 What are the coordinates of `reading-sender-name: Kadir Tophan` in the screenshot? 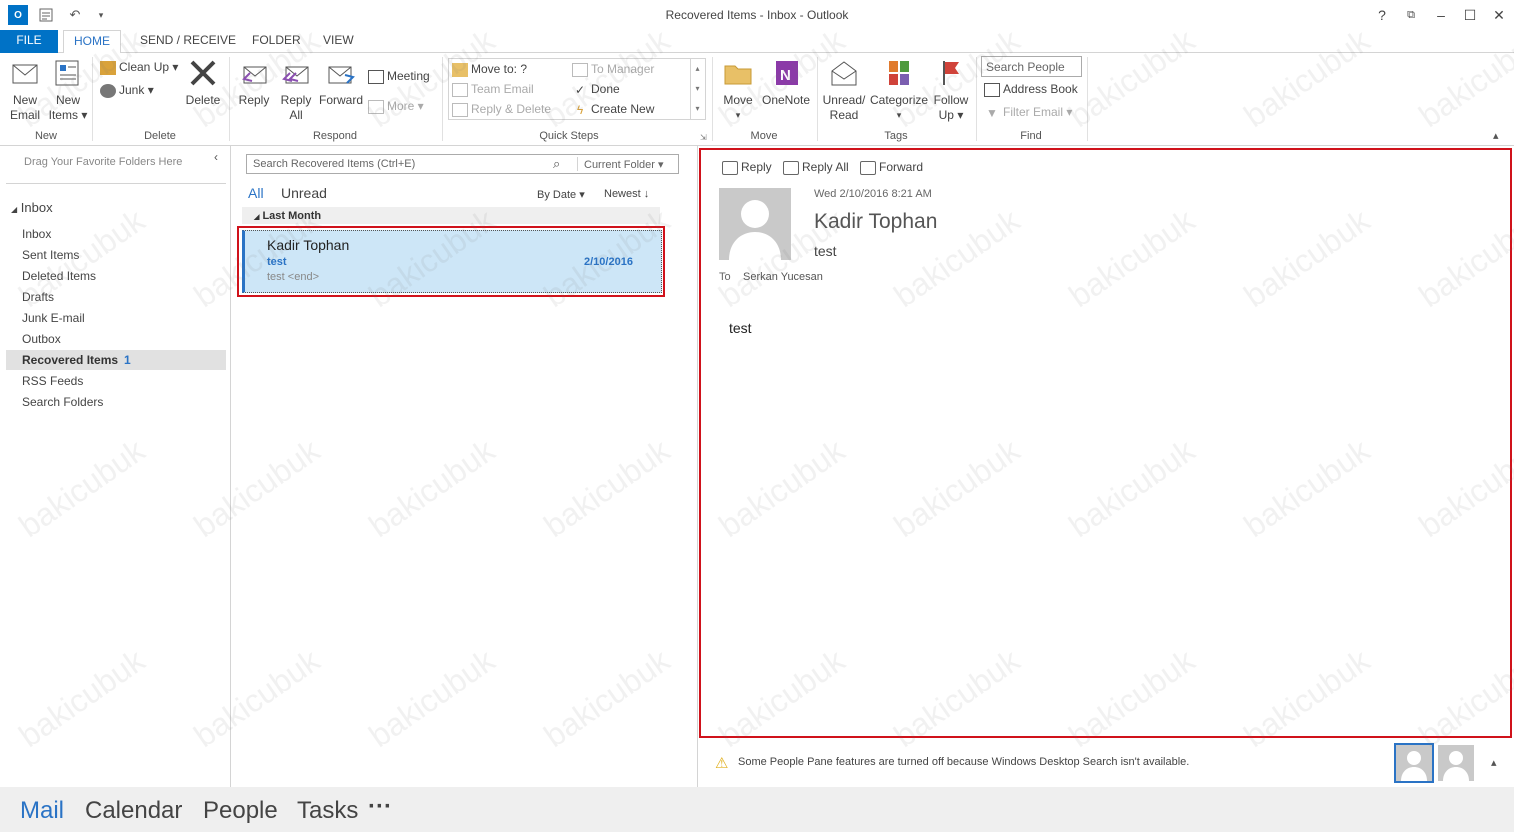 It's located at (875, 222).